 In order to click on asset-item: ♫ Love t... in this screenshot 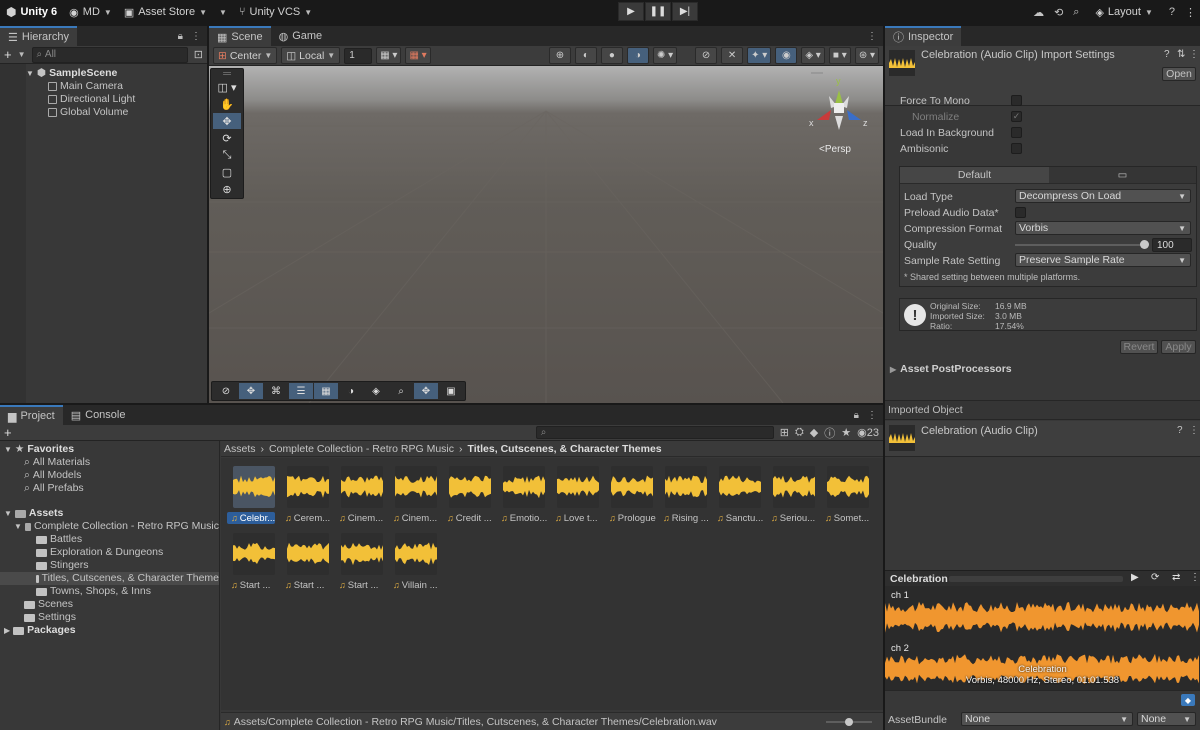, I will do `click(578, 495)`.